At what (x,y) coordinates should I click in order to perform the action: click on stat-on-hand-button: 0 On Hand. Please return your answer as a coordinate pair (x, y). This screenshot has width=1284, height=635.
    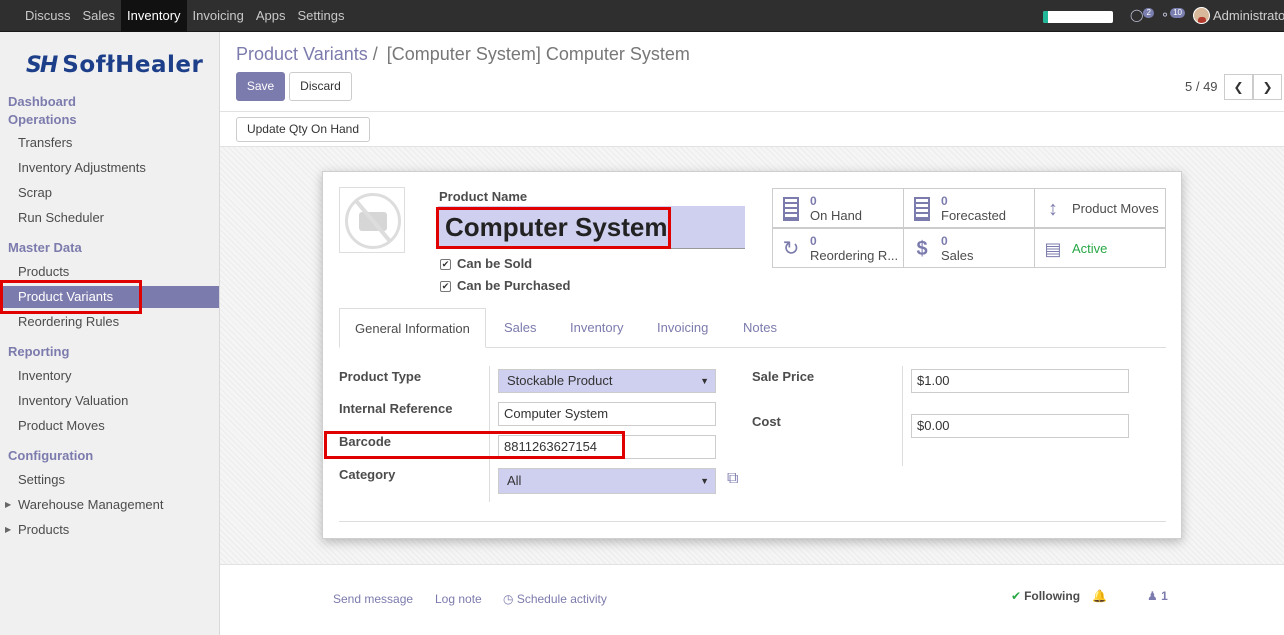
    Looking at the image, I should click on (838, 208).